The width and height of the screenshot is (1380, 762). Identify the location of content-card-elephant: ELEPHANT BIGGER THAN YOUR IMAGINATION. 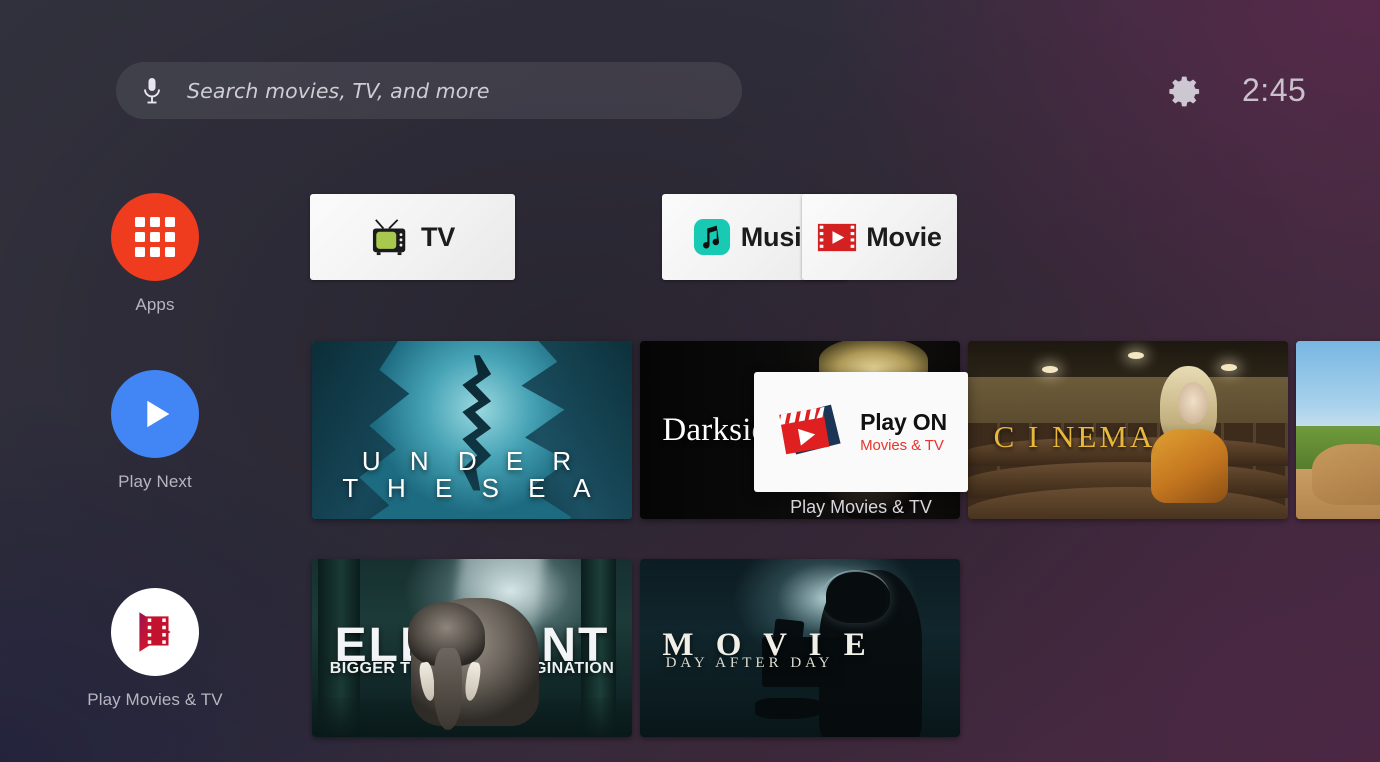
(472, 648).